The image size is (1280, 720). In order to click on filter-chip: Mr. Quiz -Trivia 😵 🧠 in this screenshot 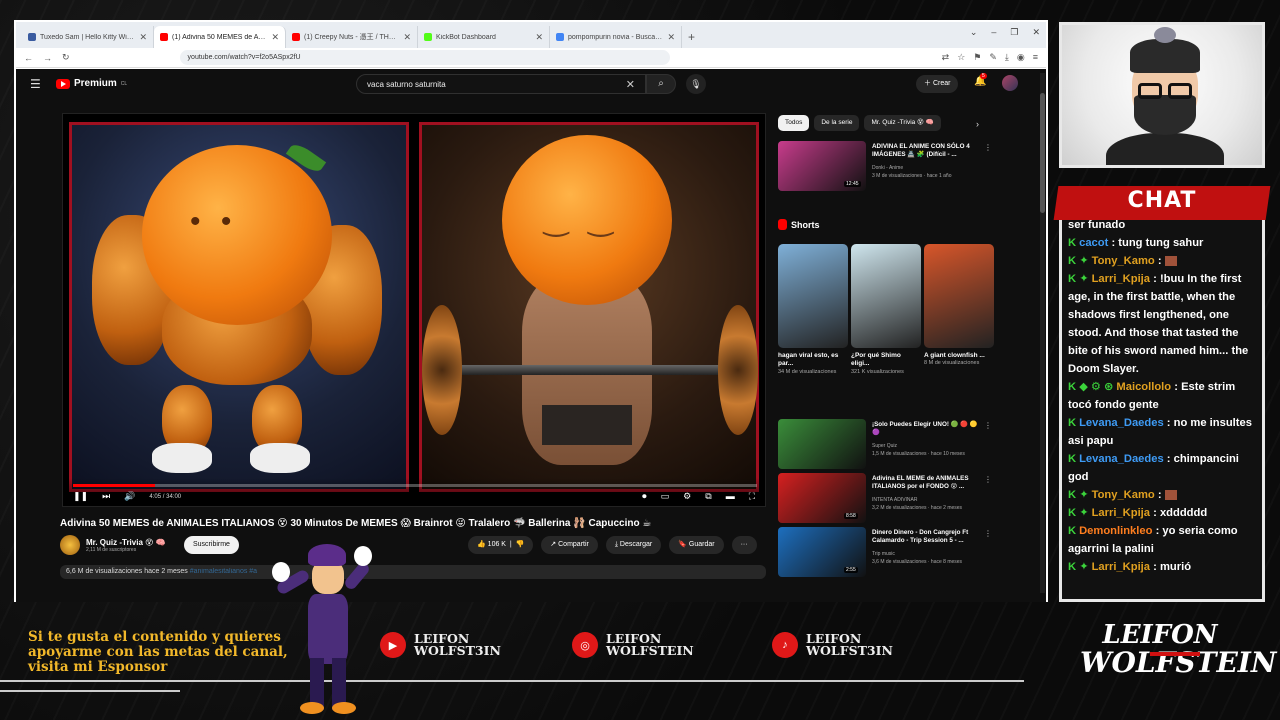, I will do `click(902, 123)`.